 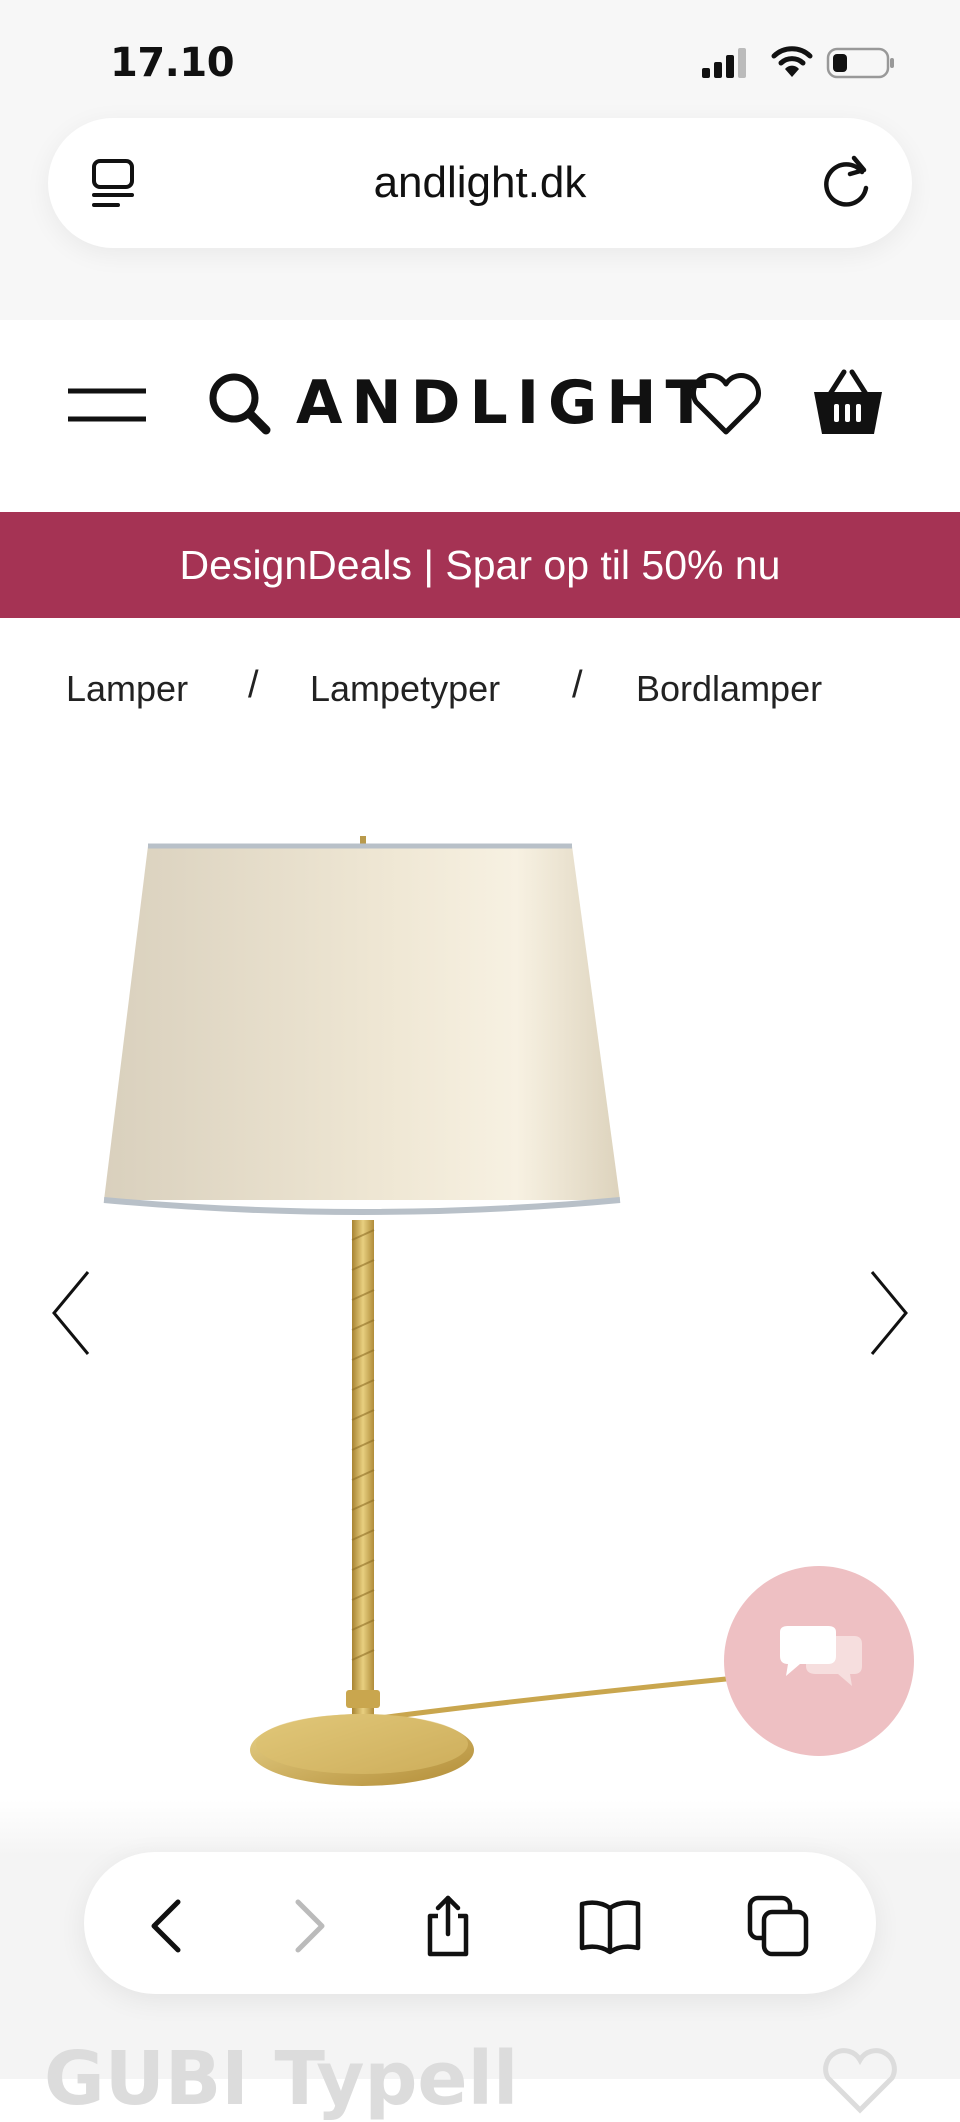 I want to click on basket-icon, so click(x=848, y=402).